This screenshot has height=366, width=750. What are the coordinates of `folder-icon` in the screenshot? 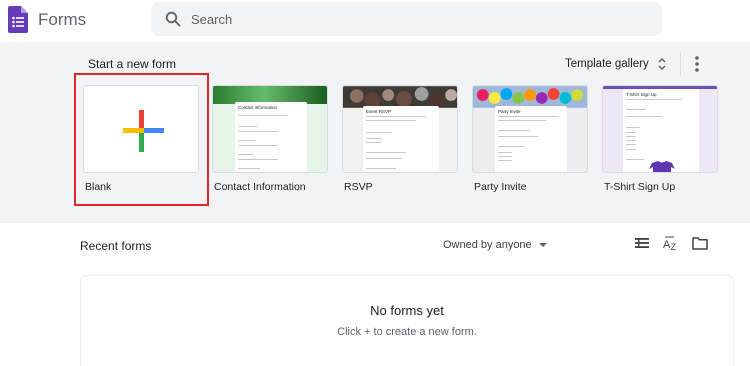 It's located at (700, 243).